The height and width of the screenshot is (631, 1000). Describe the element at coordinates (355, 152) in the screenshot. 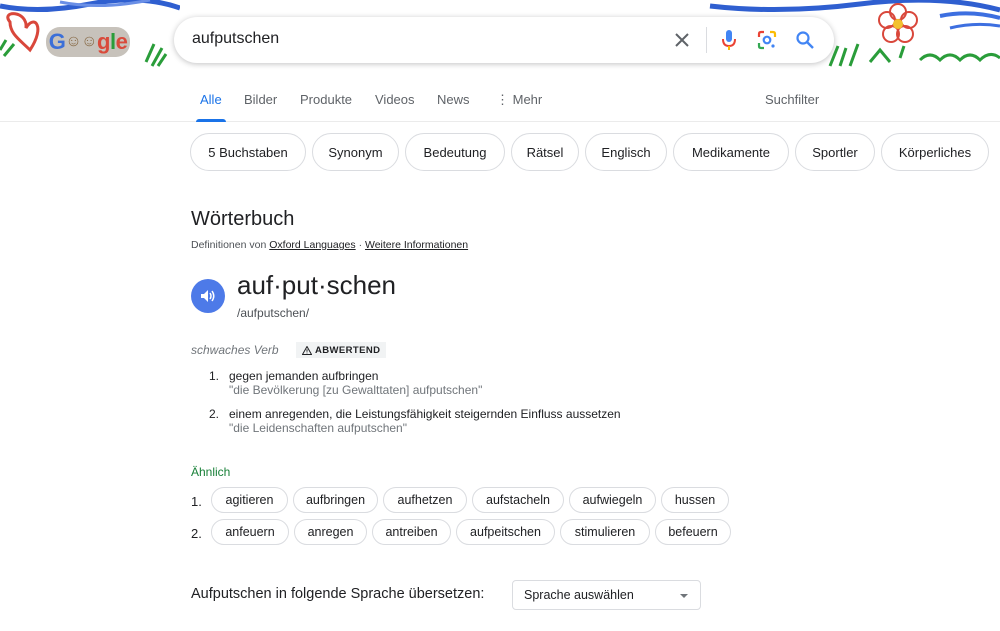

I see `chip-synonym: Synonym` at that location.